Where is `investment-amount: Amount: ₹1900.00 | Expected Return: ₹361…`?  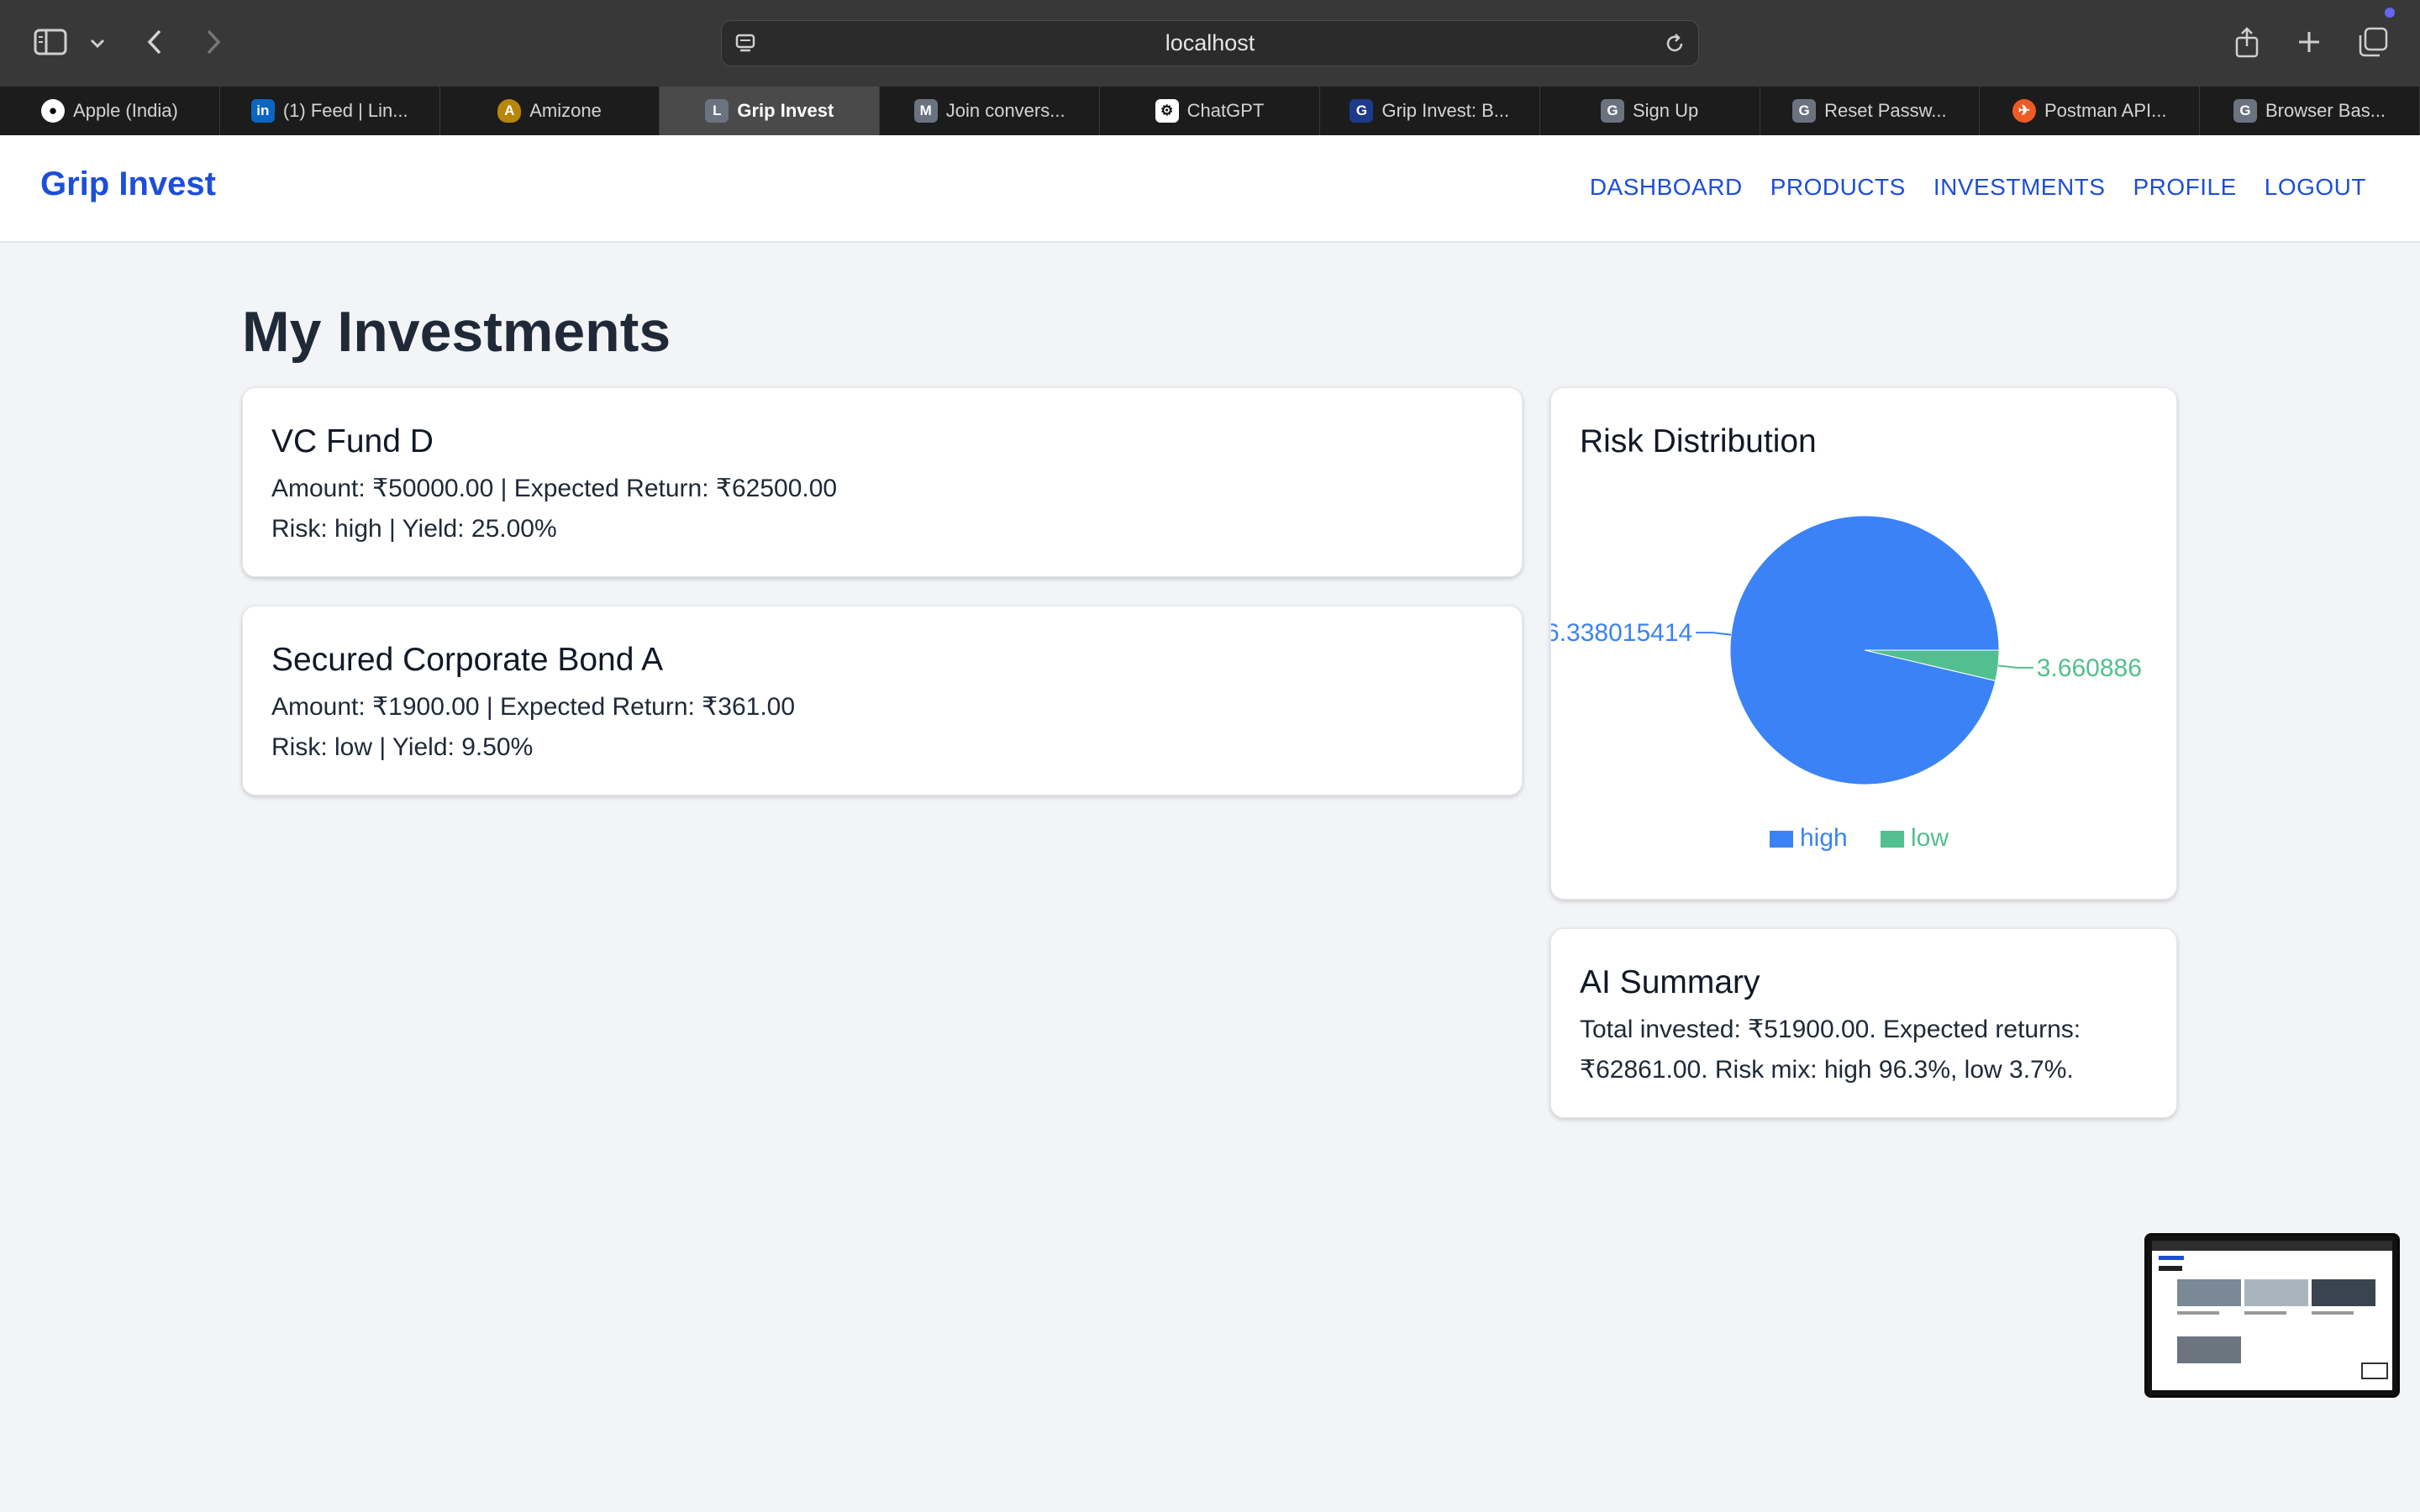 investment-amount: Amount: ₹1900.00 | Expected Return: ₹361… is located at coordinates (533, 707).